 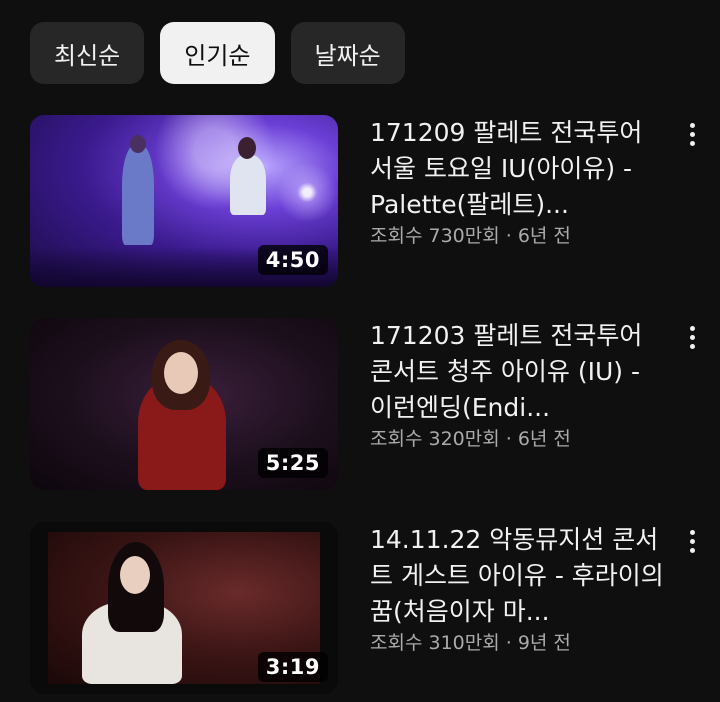 I want to click on chip-popular: 인기순, so click(x=217, y=53).